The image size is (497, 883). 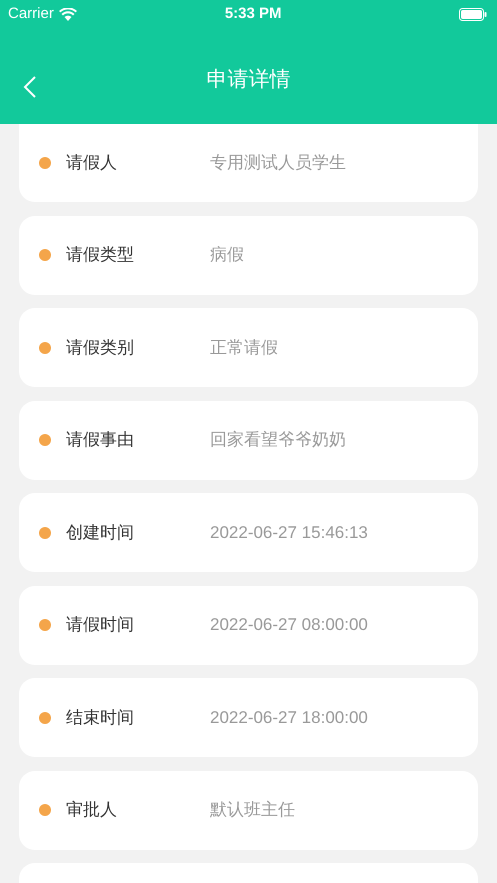 I want to click on field-value: 专用测试人员学生, so click(x=278, y=163).